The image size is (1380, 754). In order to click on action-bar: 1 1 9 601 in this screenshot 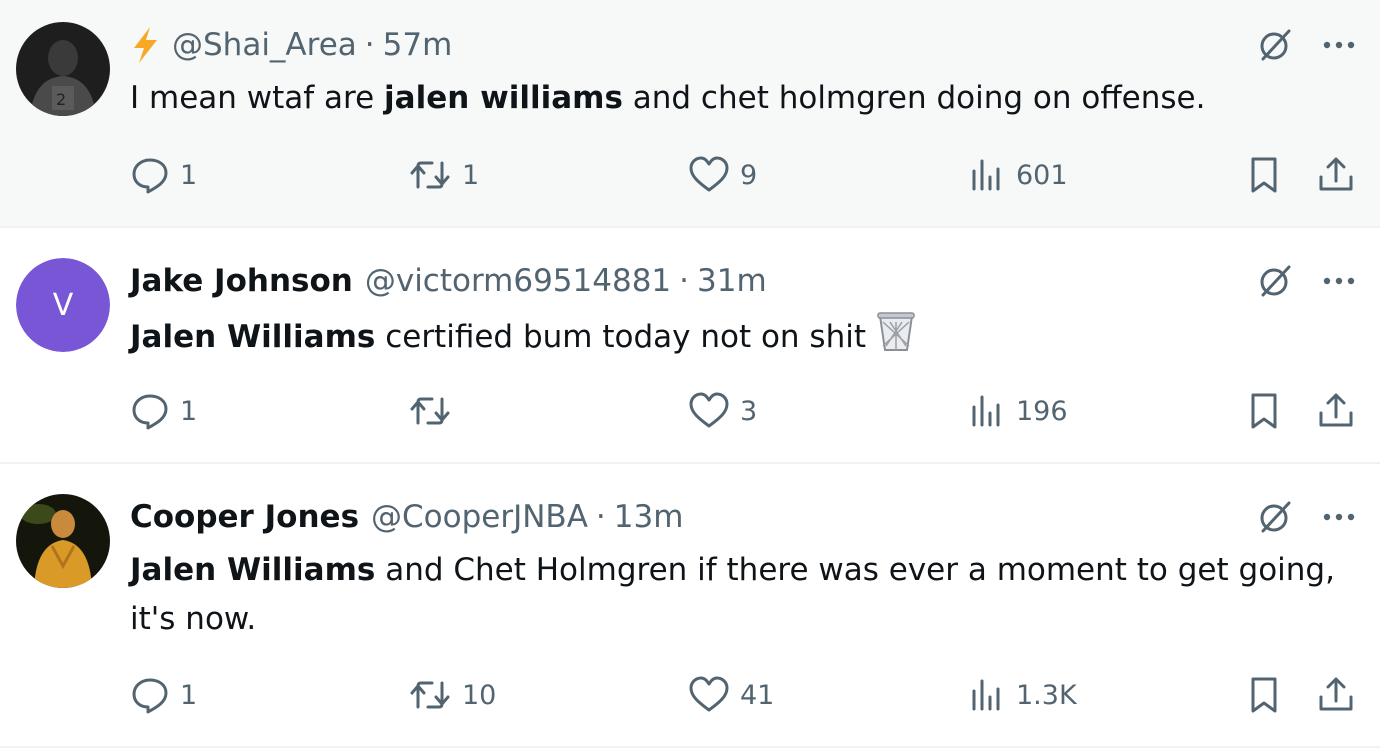, I will do `click(690, 175)`.